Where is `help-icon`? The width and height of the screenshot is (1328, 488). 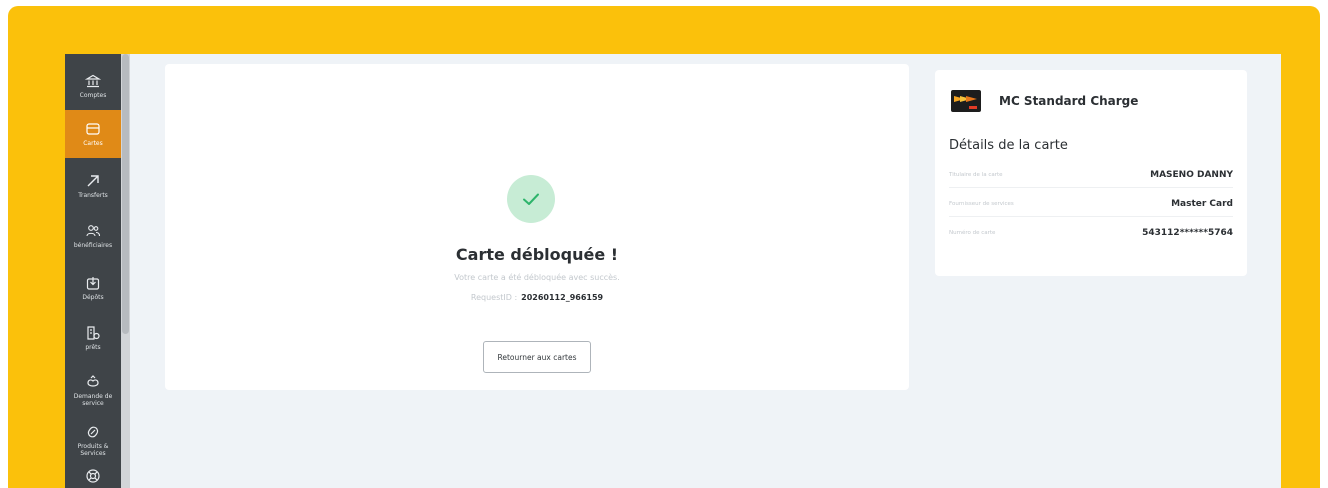 help-icon is located at coordinates (93, 476).